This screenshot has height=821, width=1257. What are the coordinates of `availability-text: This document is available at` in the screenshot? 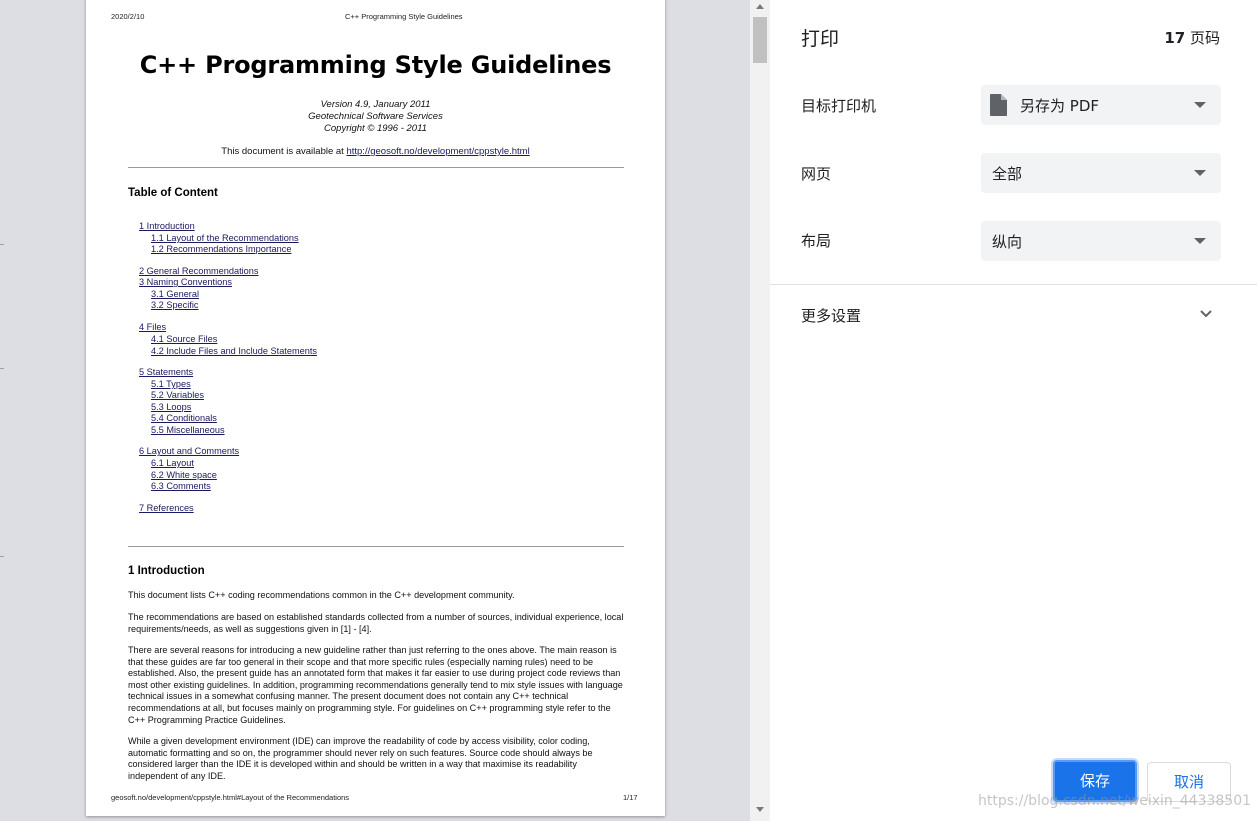 It's located at (284, 151).